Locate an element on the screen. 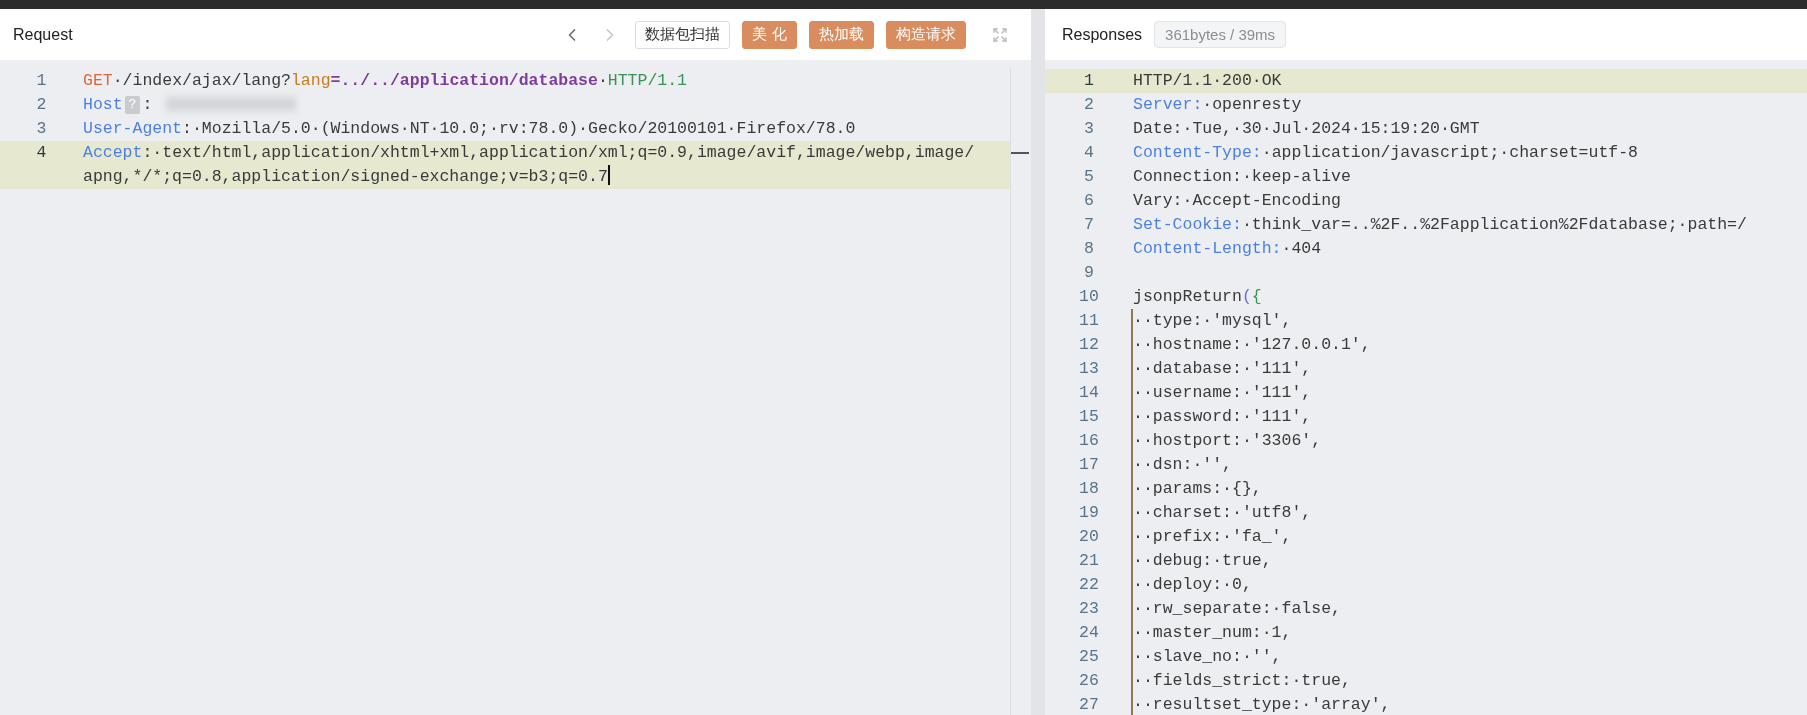  line-number: 16 is located at coordinates (1089, 441).